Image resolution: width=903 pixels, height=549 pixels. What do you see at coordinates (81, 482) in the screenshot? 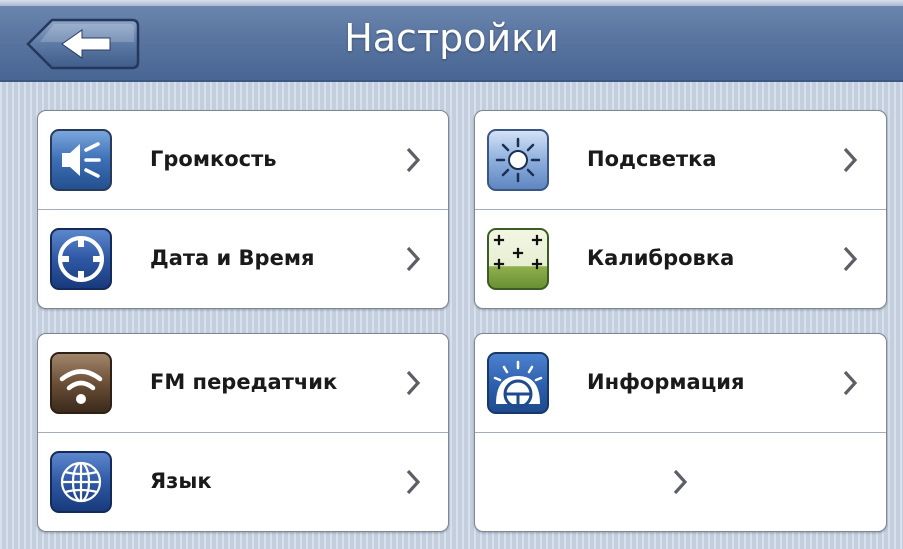
I see `globe-icon` at bounding box center [81, 482].